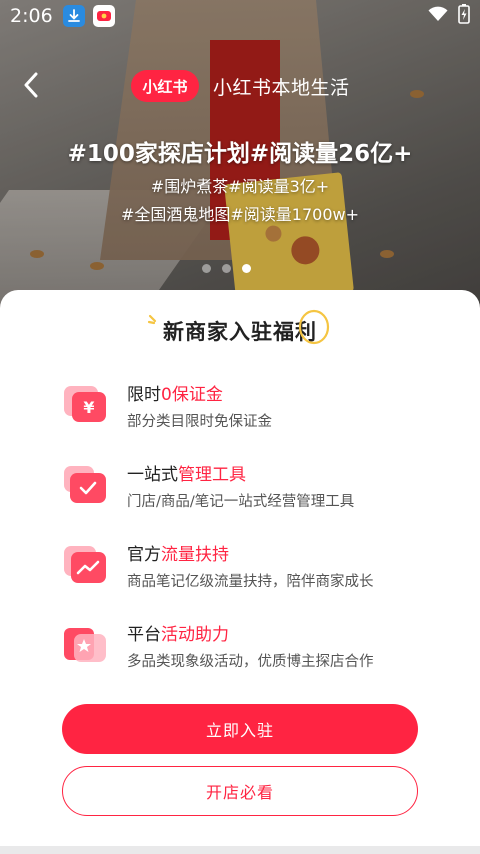  What do you see at coordinates (178, 555) in the screenshot?
I see `benefit-title: 官方流量扶持` at bounding box center [178, 555].